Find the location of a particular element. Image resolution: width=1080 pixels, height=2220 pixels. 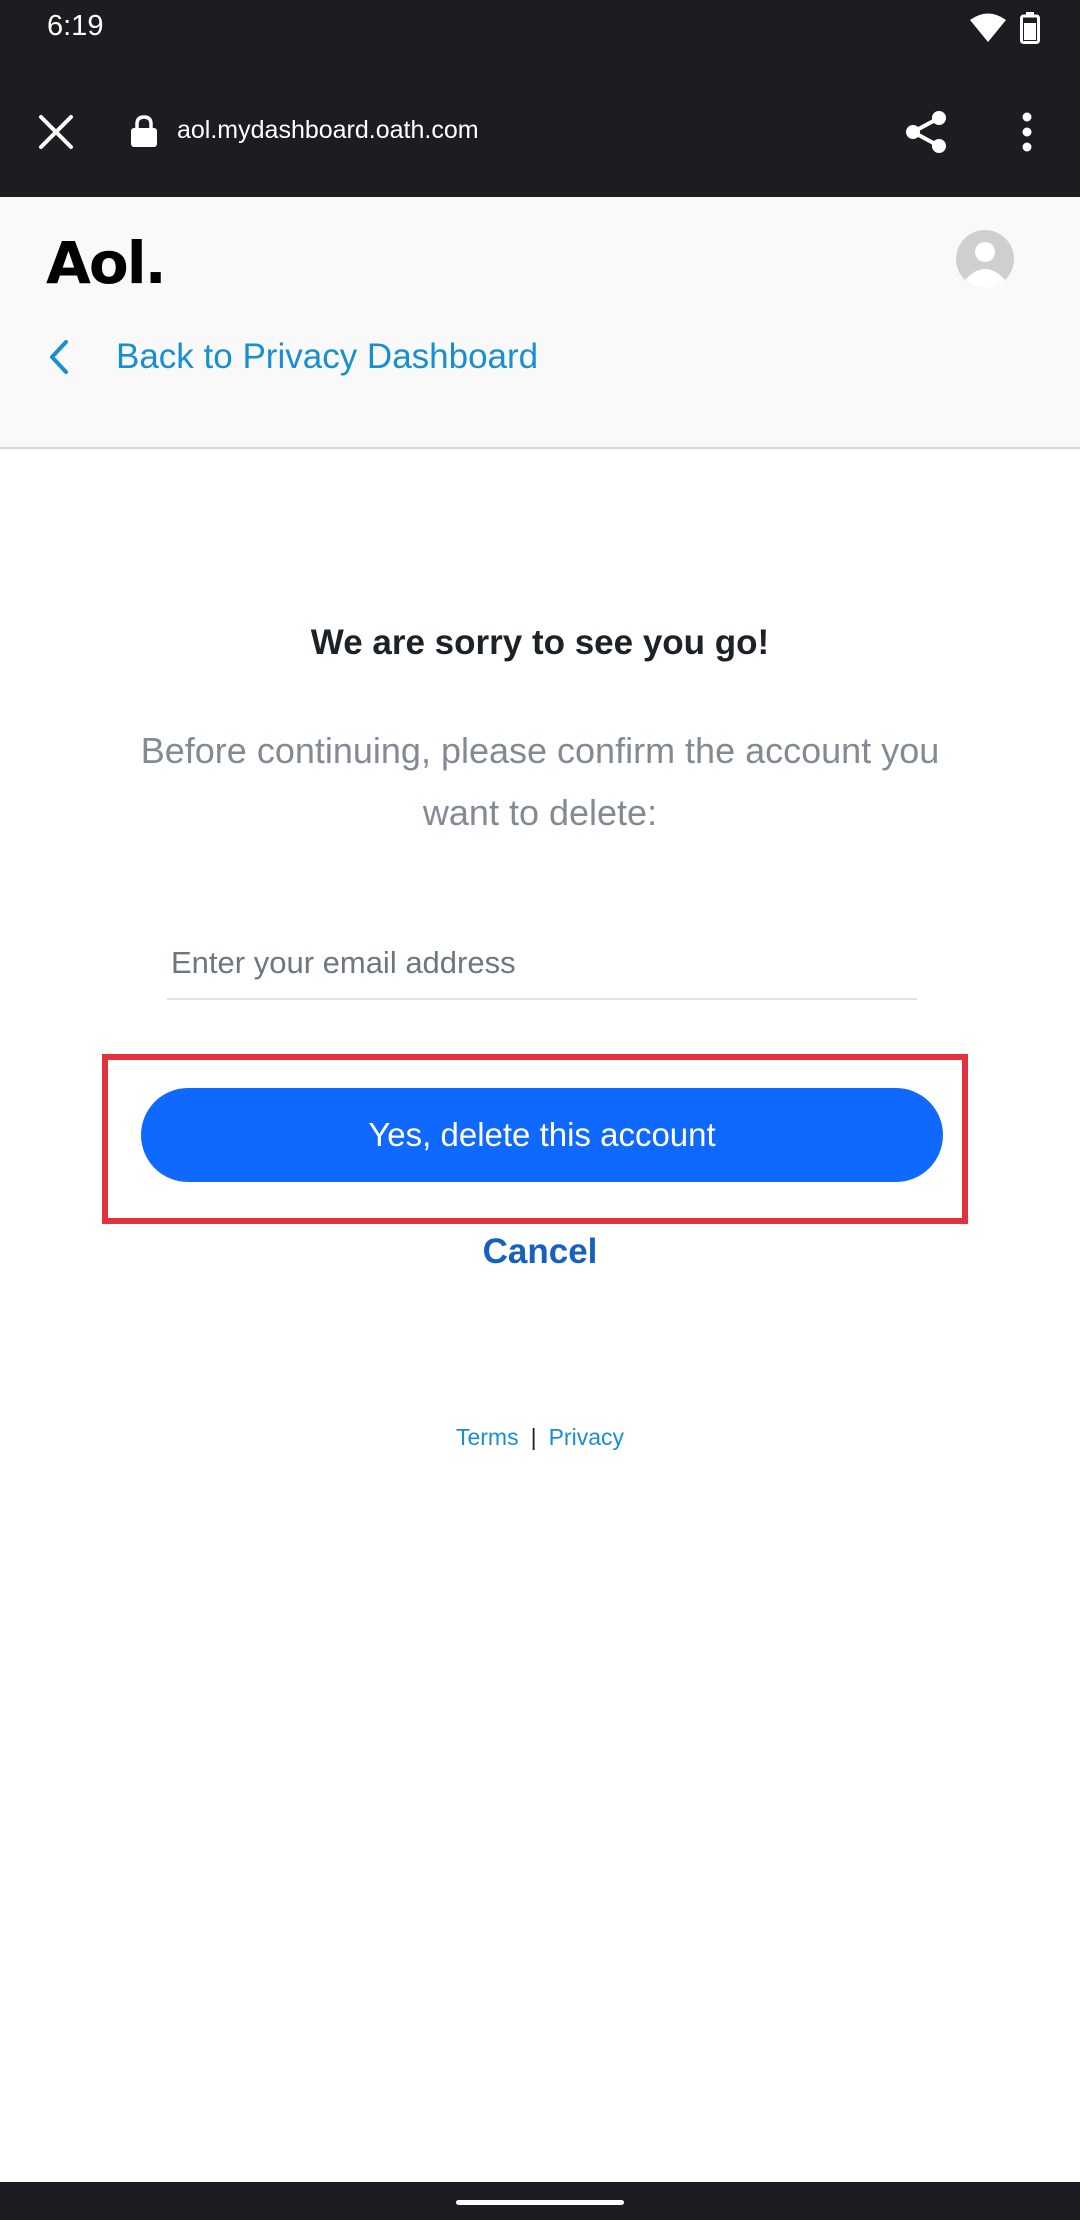

close-icon is located at coordinates (56, 132).